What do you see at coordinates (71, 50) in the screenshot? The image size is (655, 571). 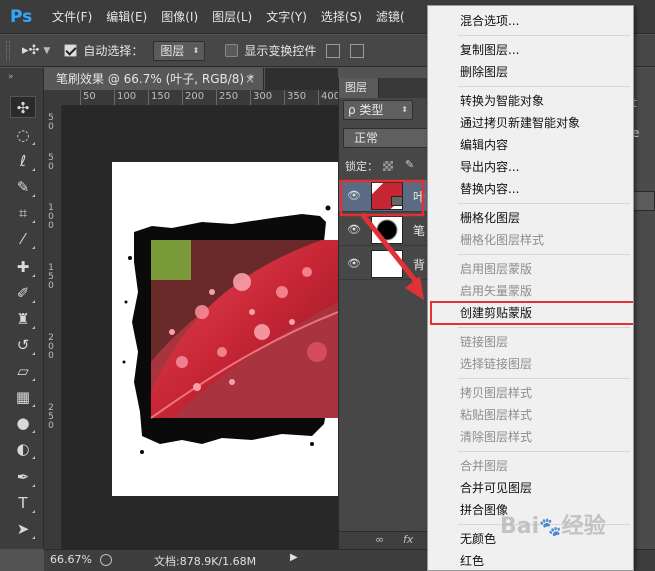 I see `auto-select-checkbox` at bounding box center [71, 50].